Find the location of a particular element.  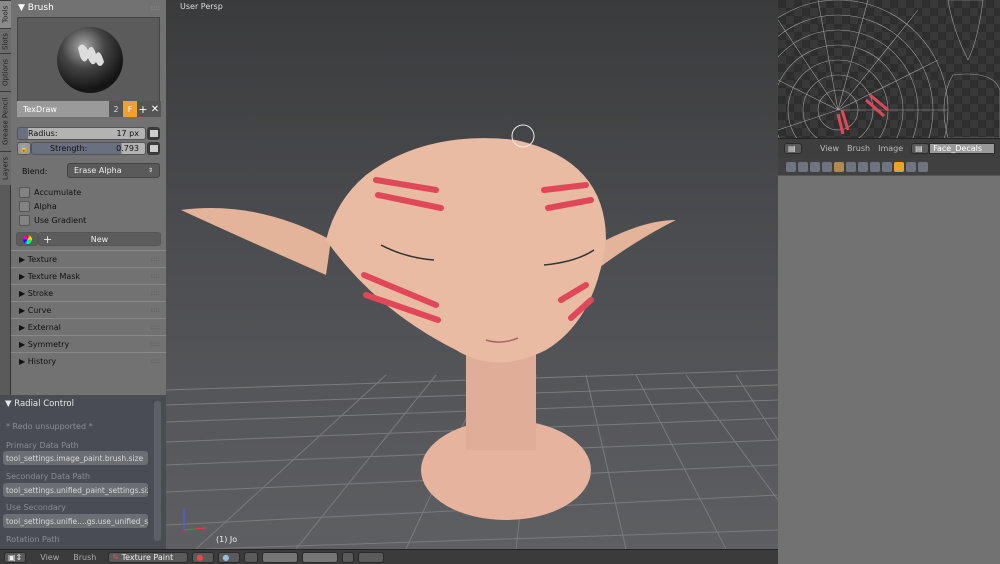

strength-value: 0.793 is located at coordinates (127, 148).